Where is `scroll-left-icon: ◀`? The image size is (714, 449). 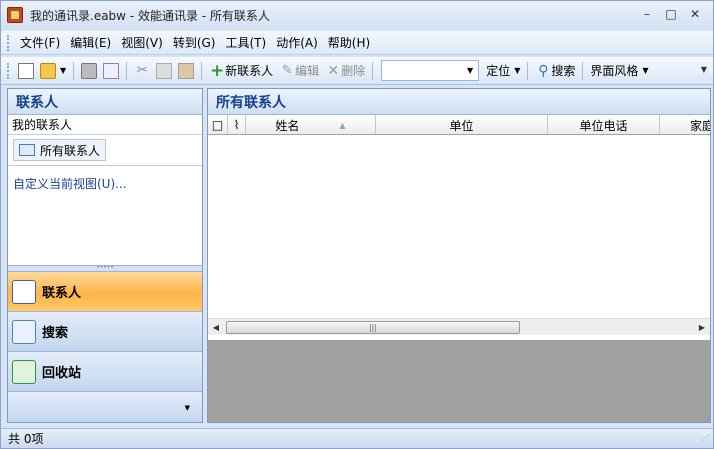 scroll-left-icon: ◀ is located at coordinates (216, 327).